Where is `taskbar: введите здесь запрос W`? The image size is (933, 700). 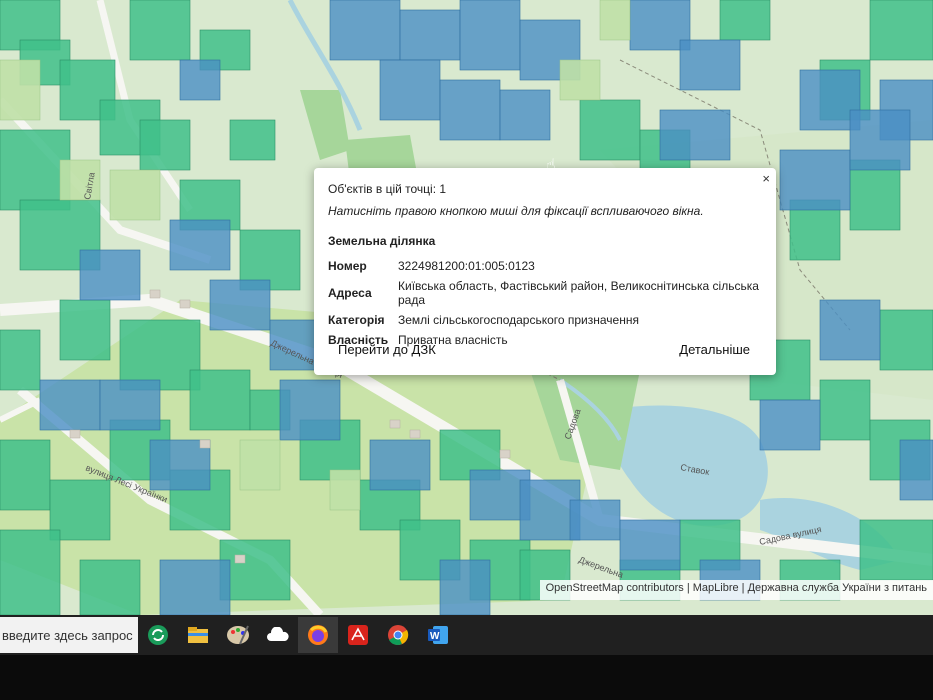
taskbar: введите здесь запрос W is located at coordinates (466, 635).